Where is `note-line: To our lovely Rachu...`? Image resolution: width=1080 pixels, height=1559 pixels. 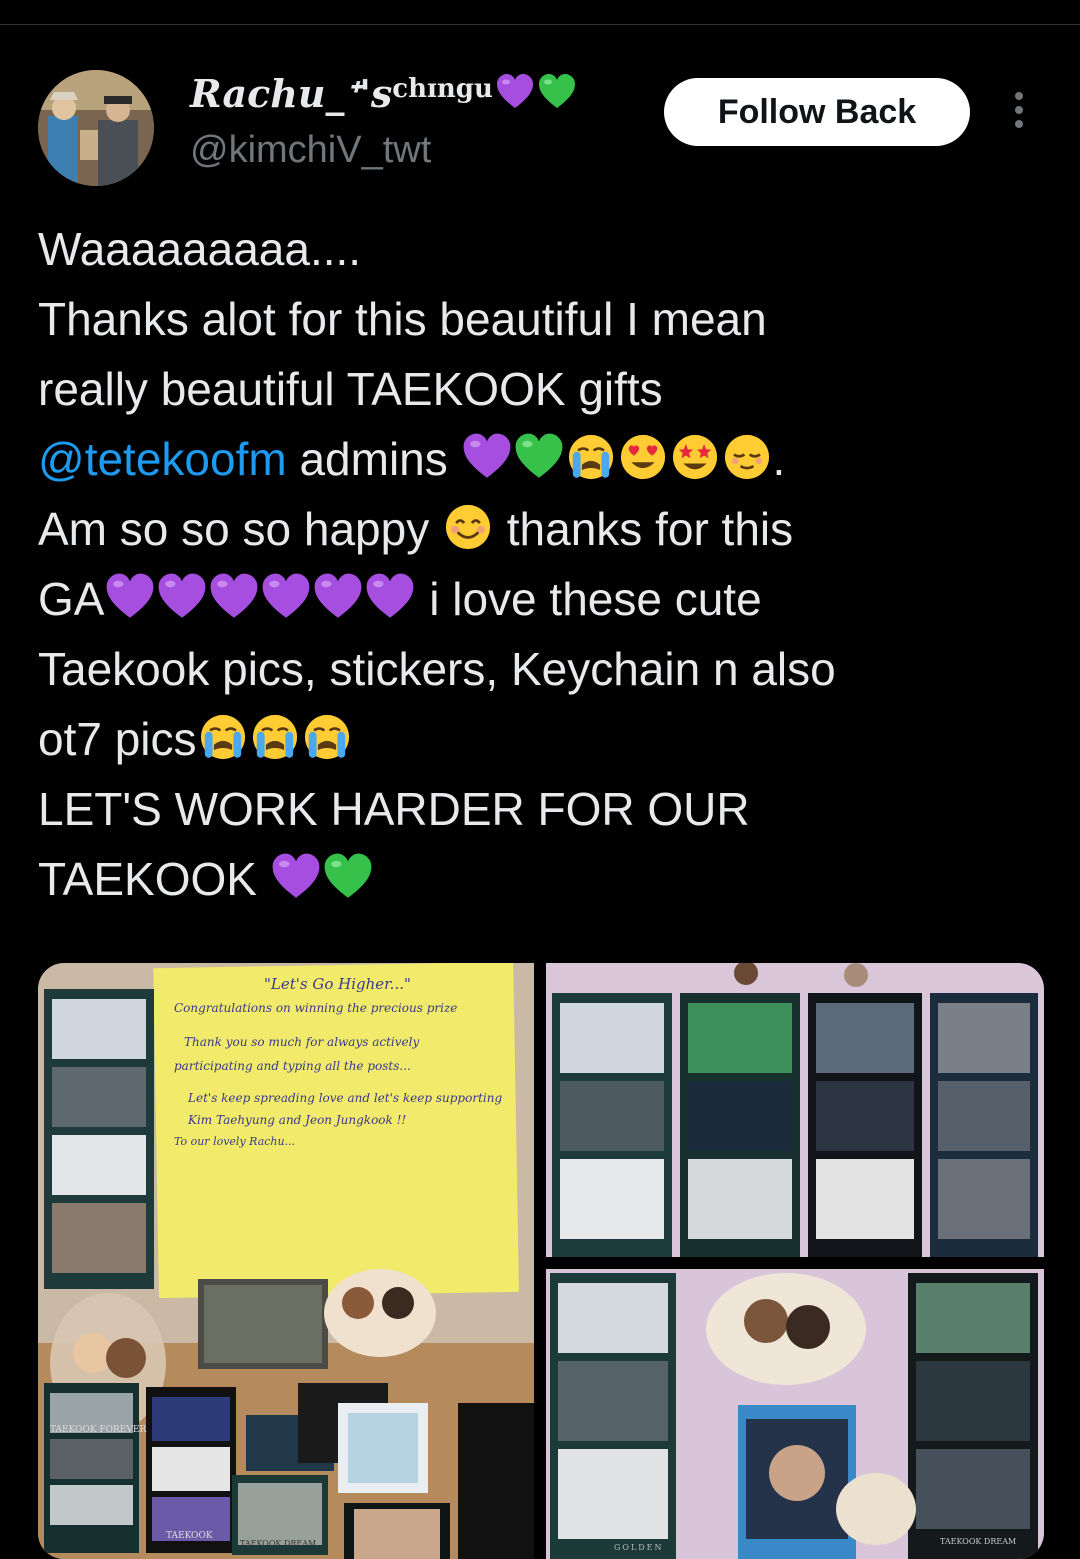
note-line: To our lovely Rachu... is located at coordinates (235, 1141).